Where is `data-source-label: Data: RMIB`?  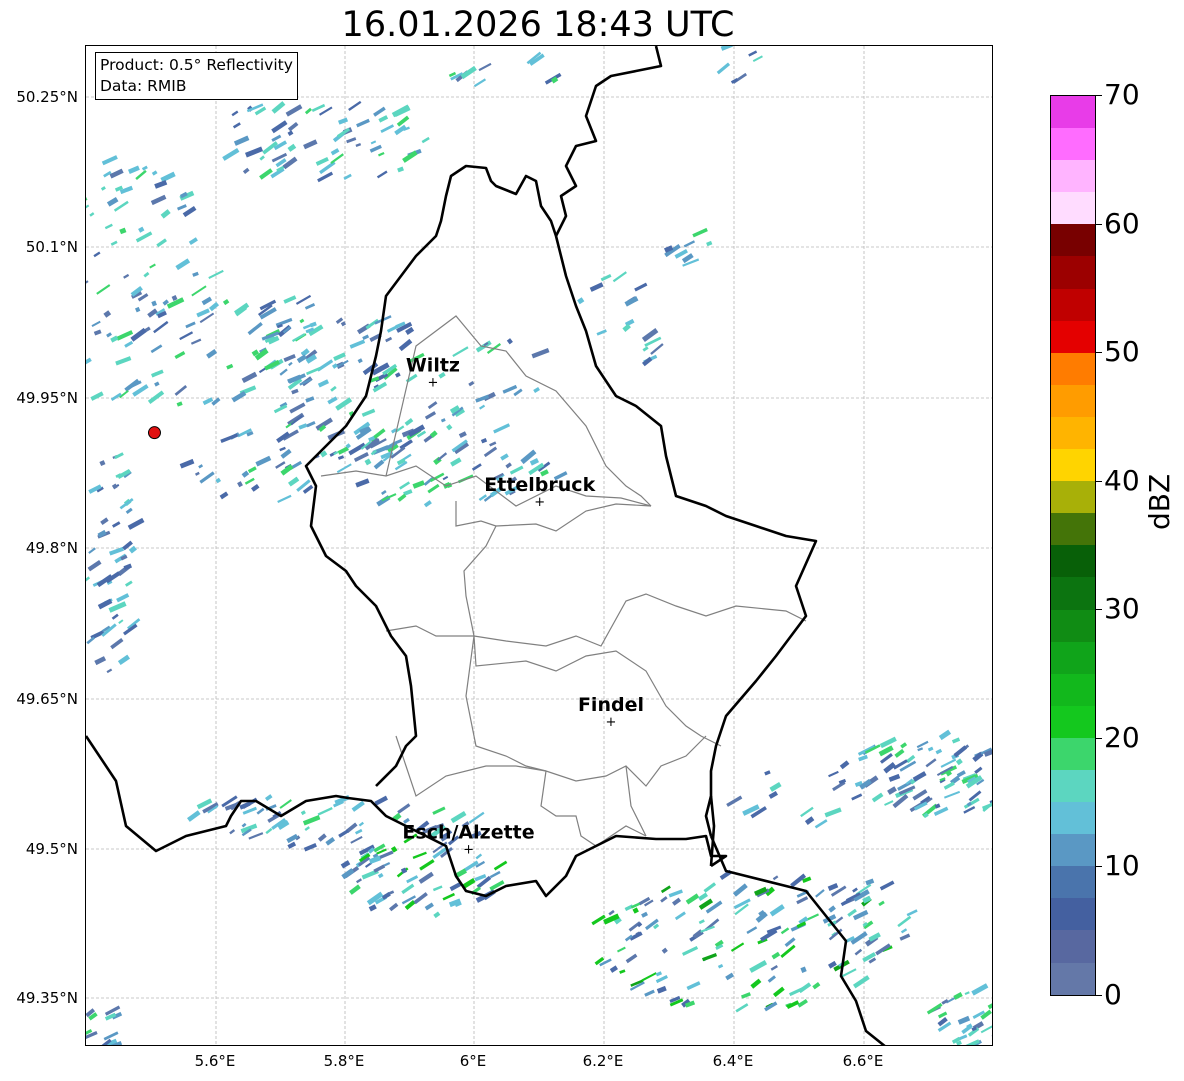
data-source-label: Data: RMIB is located at coordinates (143, 86).